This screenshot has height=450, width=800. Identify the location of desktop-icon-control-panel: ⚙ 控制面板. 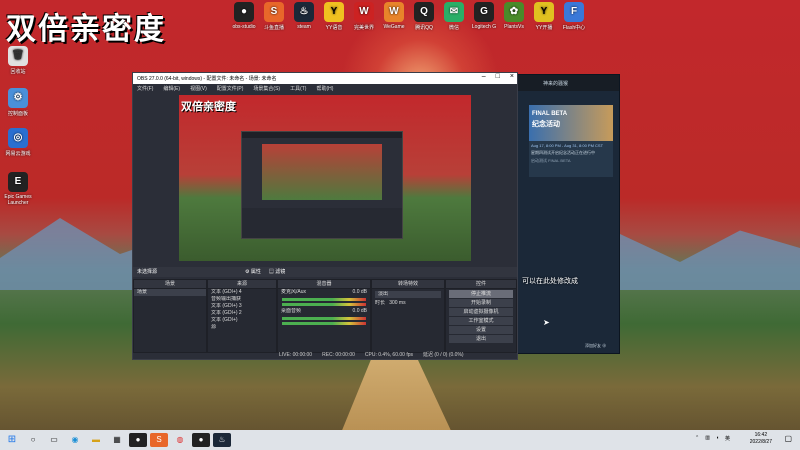
(20, 102).